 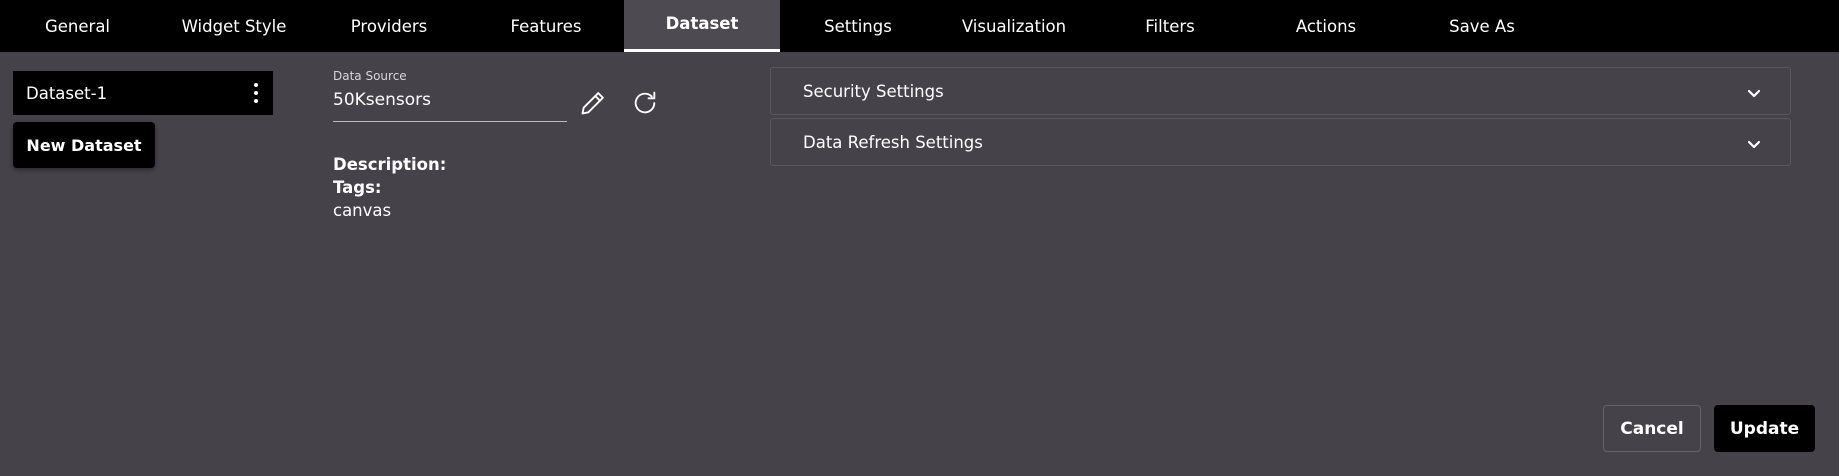 What do you see at coordinates (873, 91) in the screenshot?
I see `accordion-label: Security Settings` at bounding box center [873, 91].